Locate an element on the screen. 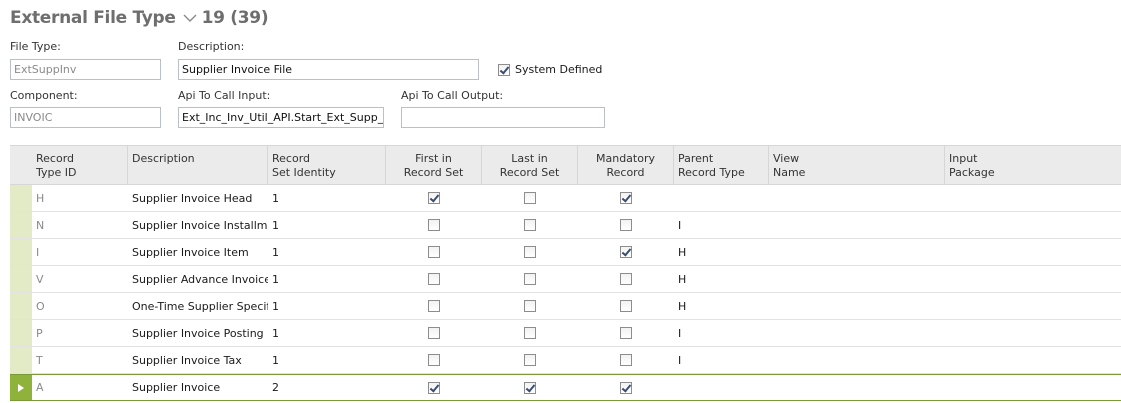 Image resolution: width=1121 pixels, height=403 pixels. system-defined-checkbox is located at coordinates (504, 69).